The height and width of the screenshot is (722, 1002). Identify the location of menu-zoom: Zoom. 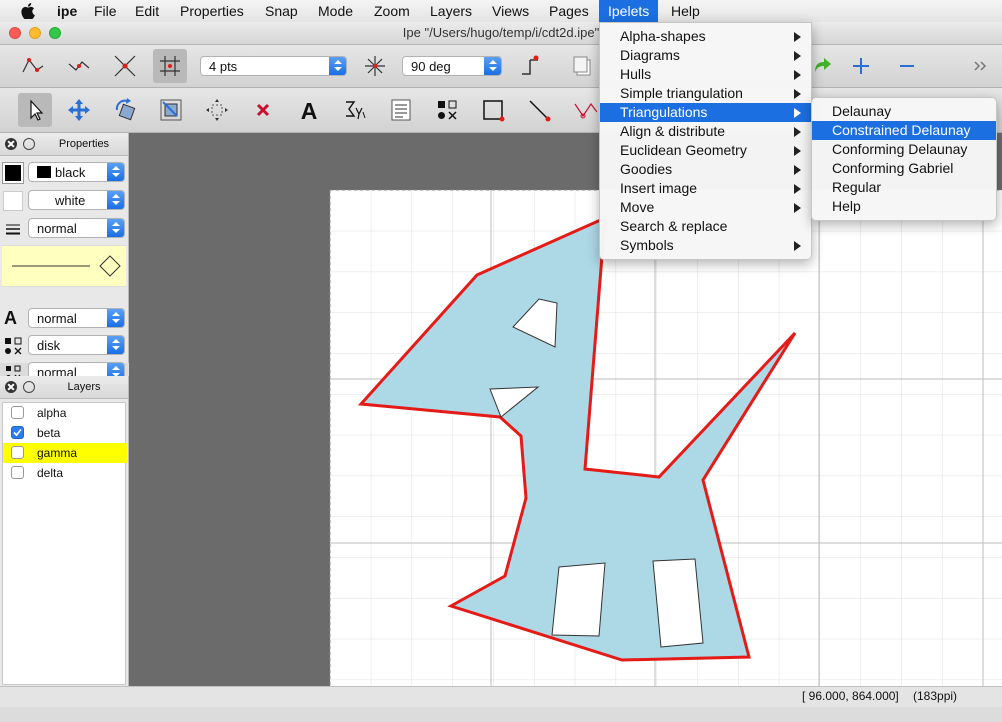
(392, 11).